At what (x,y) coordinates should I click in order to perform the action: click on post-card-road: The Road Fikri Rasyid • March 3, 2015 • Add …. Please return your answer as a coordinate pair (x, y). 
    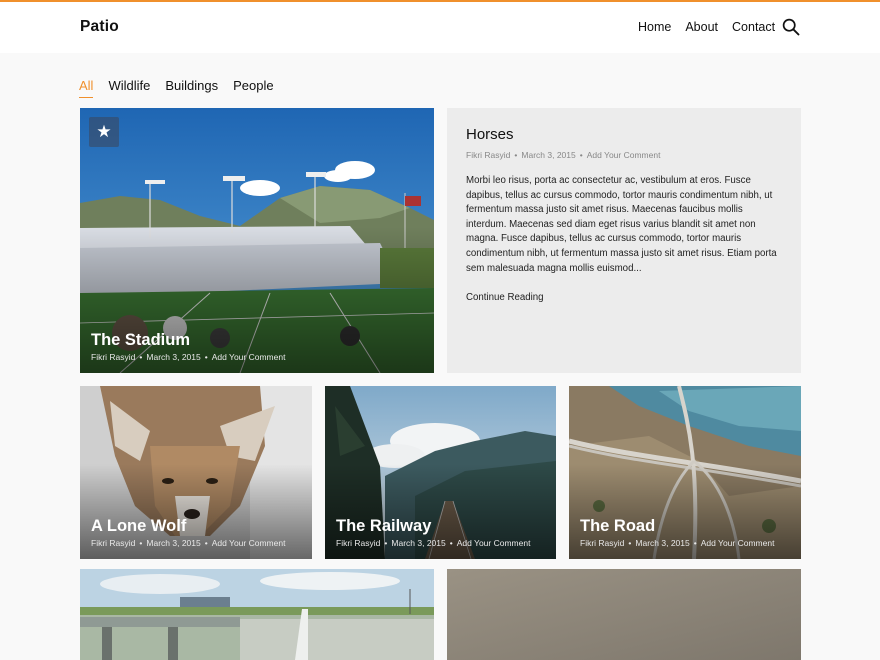
    Looking at the image, I should click on (685, 472).